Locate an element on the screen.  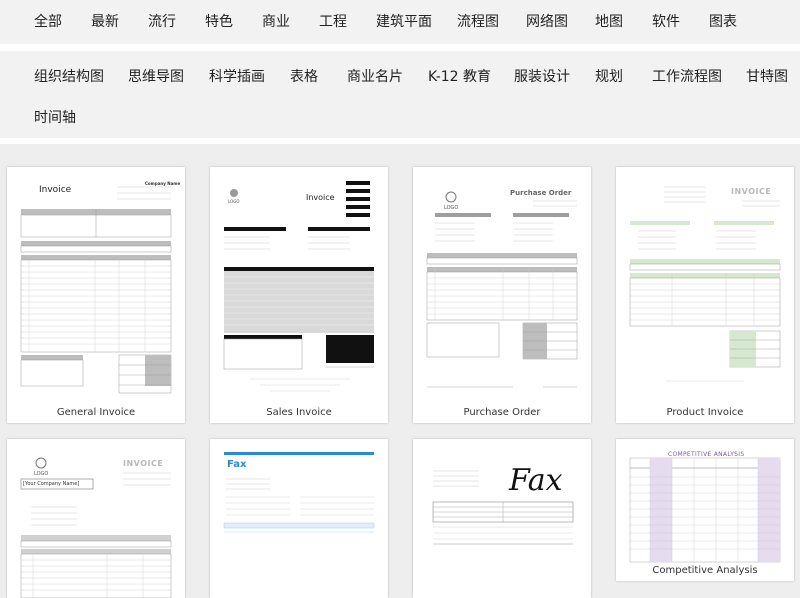
nav-item-planning: 规划 is located at coordinates (609, 77).